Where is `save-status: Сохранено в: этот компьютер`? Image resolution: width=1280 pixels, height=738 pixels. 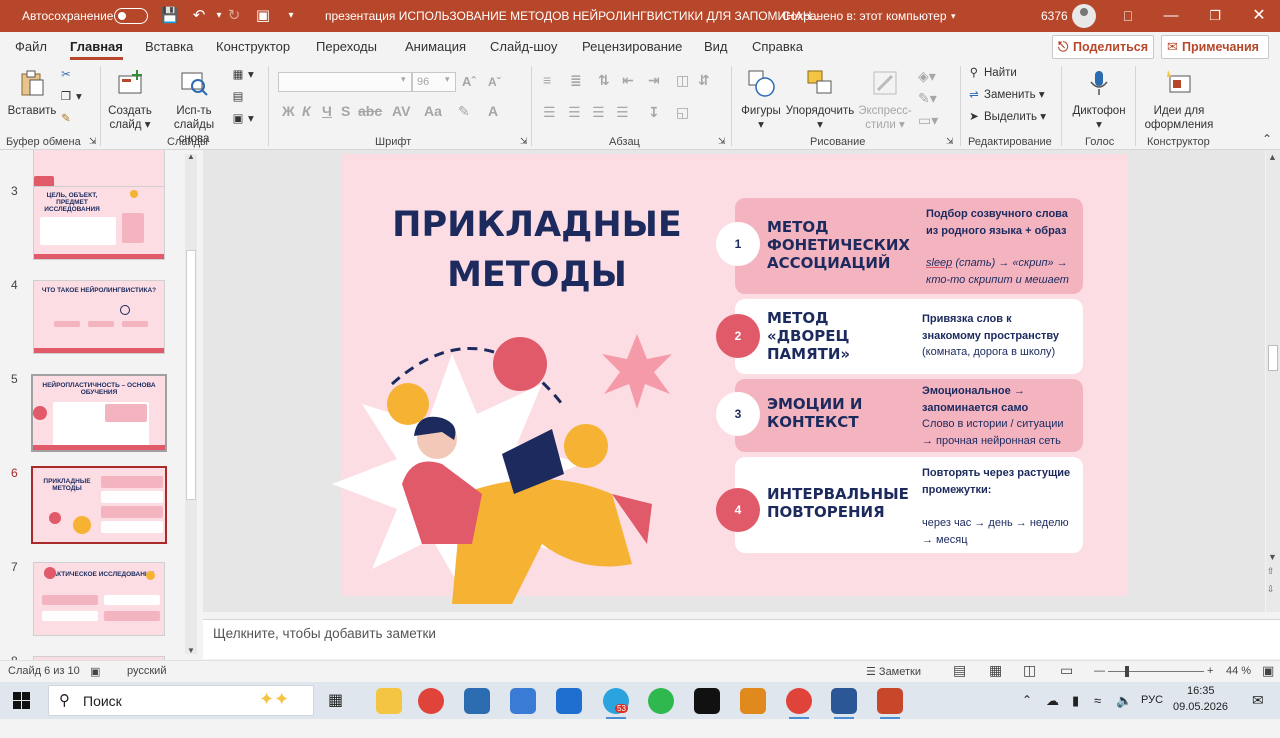
save-status: Сохранено в: этот компьютер is located at coordinates (864, 16).